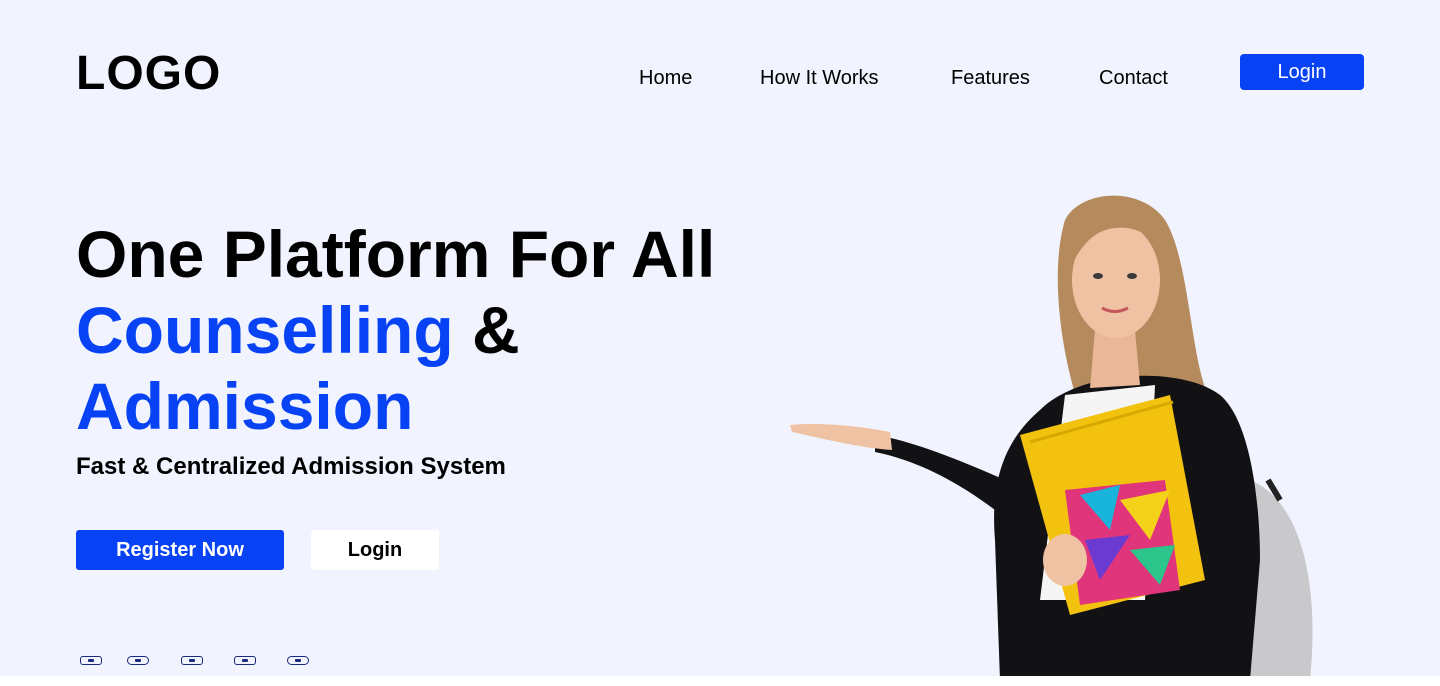  What do you see at coordinates (1065, 560) in the screenshot?
I see `holding-hand` at bounding box center [1065, 560].